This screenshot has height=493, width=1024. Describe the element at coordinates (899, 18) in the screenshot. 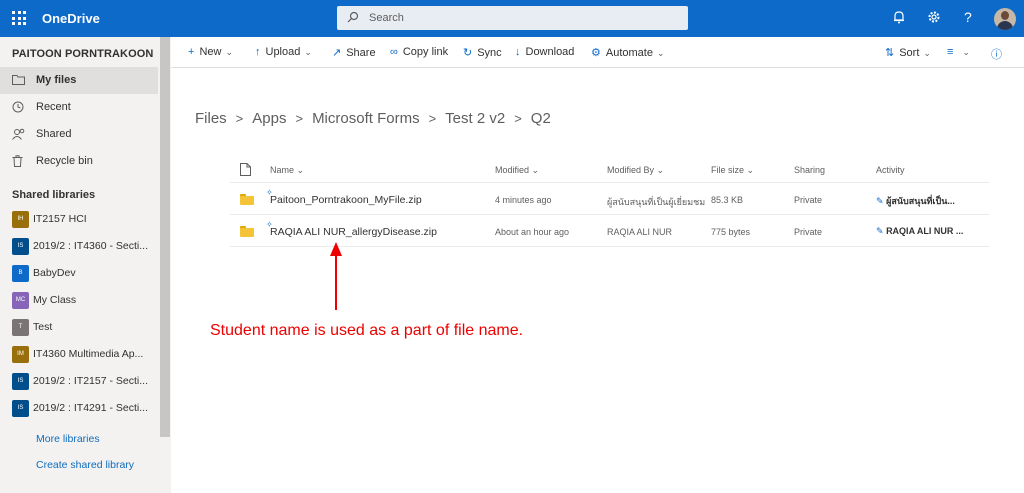

I see `bell-icon` at that location.